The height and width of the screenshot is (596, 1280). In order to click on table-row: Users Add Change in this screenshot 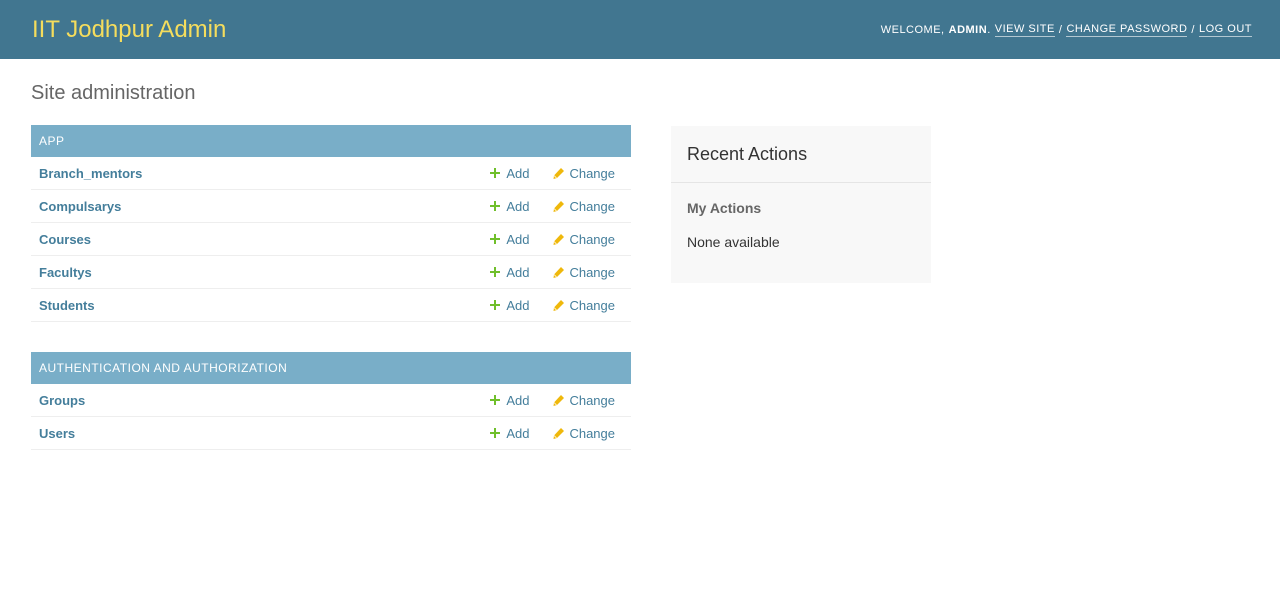, I will do `click(331, 433)`.